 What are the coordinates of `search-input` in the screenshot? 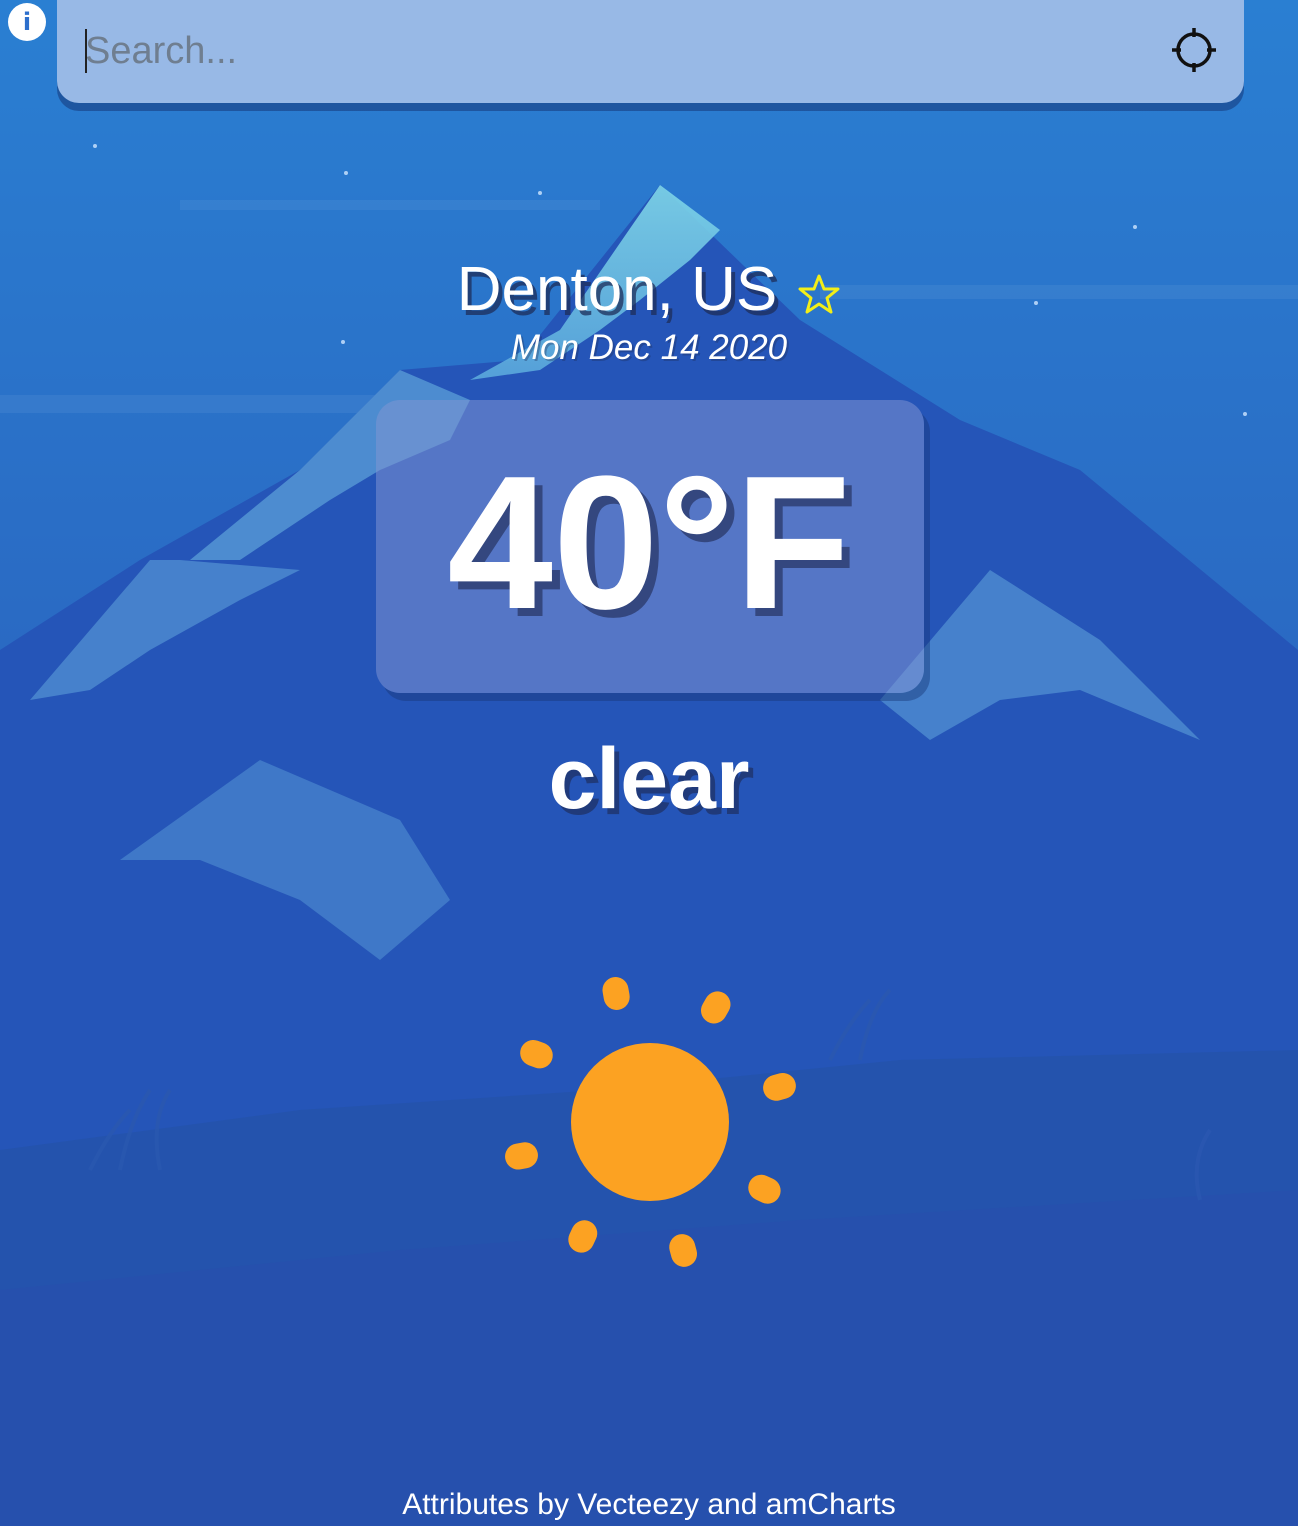 It's located at (615, 51).